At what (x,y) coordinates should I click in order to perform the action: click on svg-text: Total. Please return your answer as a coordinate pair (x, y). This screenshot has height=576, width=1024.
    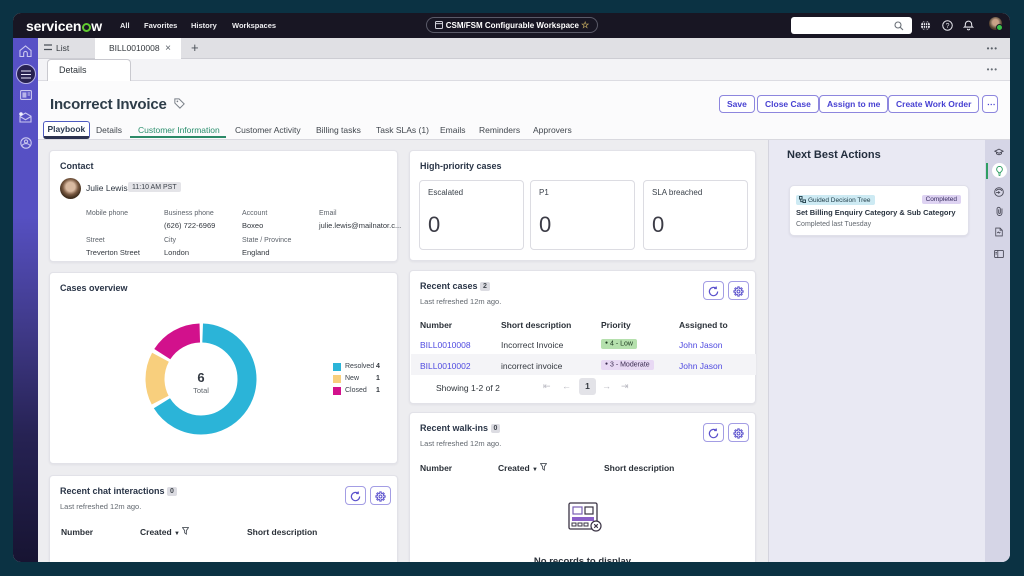
    Looking at the image, I should click on (201, 390).